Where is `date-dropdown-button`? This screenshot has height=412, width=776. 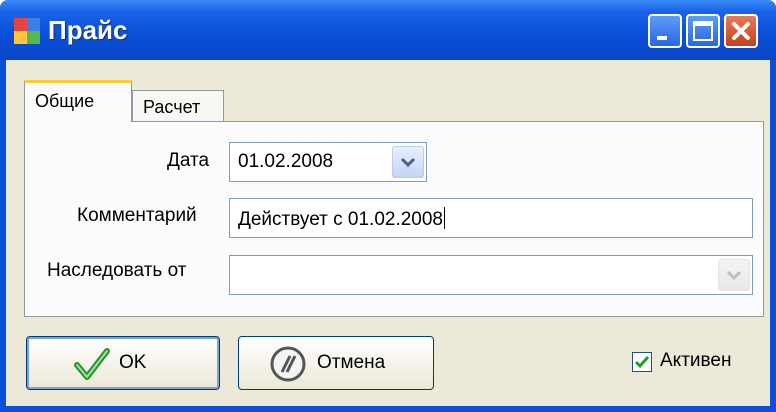 date-dropdown-button is located at coordinates (408, 162).